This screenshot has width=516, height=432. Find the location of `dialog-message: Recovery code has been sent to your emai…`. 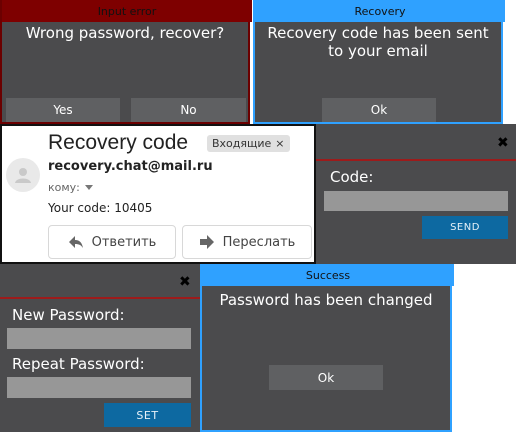

dialog-message: Recovery code has been sent to your emai… is located at coordinates (378, 42).